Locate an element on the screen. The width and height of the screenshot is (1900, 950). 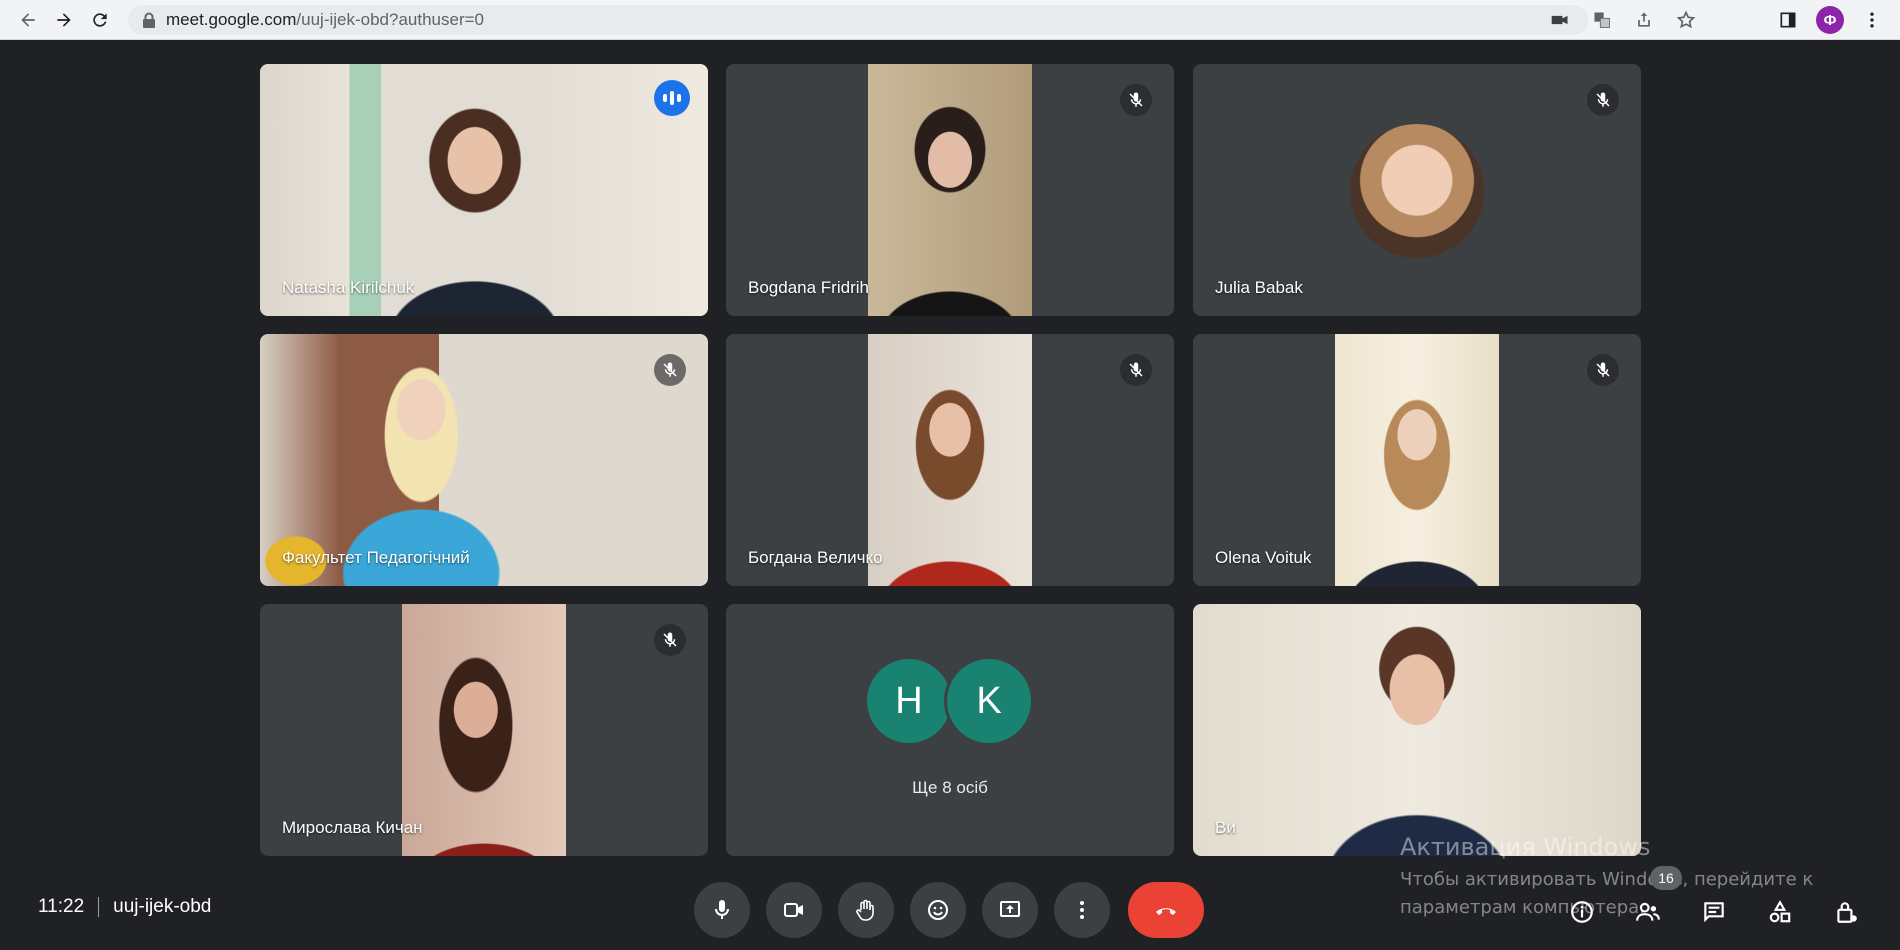
more-vert-icon is located at coordinates (1082, 910).